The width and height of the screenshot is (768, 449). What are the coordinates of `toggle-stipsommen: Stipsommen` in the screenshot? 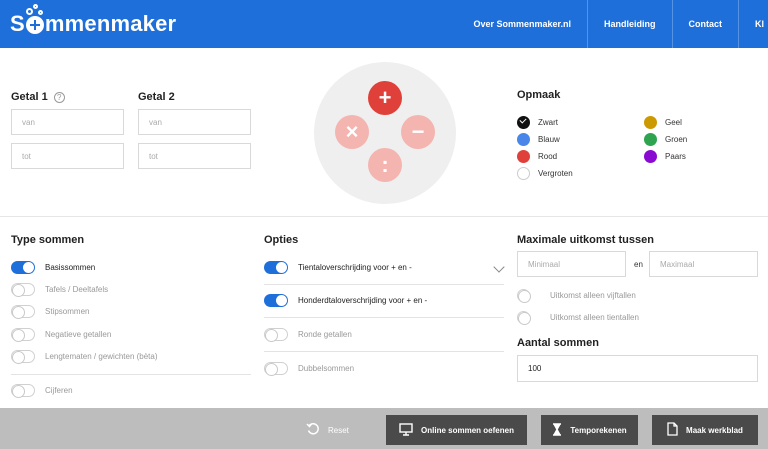 It's located at (50, 312).